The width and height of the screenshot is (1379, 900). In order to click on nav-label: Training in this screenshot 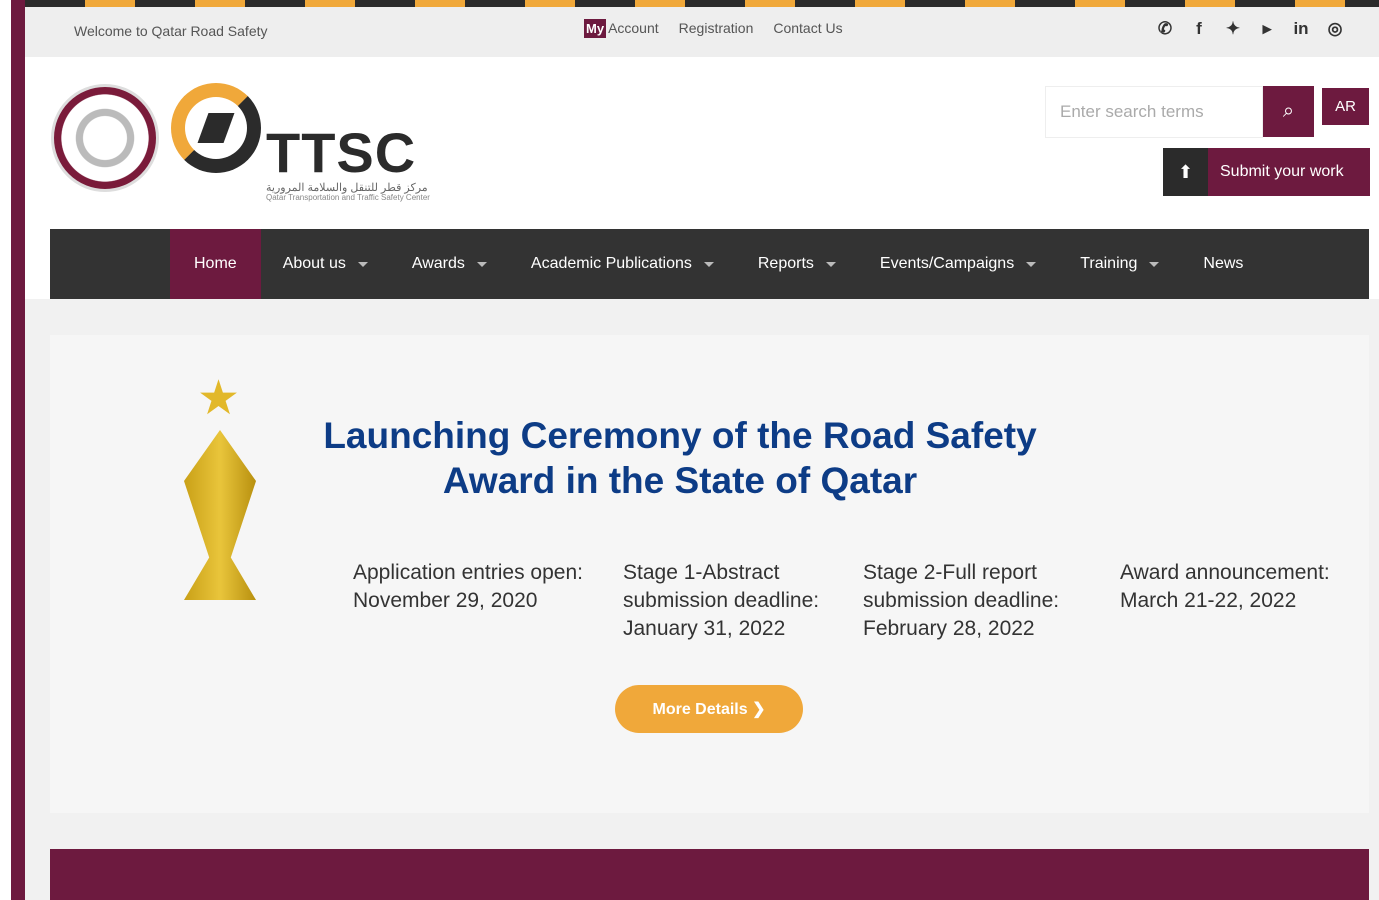, I will do `click(1109, 263)`.